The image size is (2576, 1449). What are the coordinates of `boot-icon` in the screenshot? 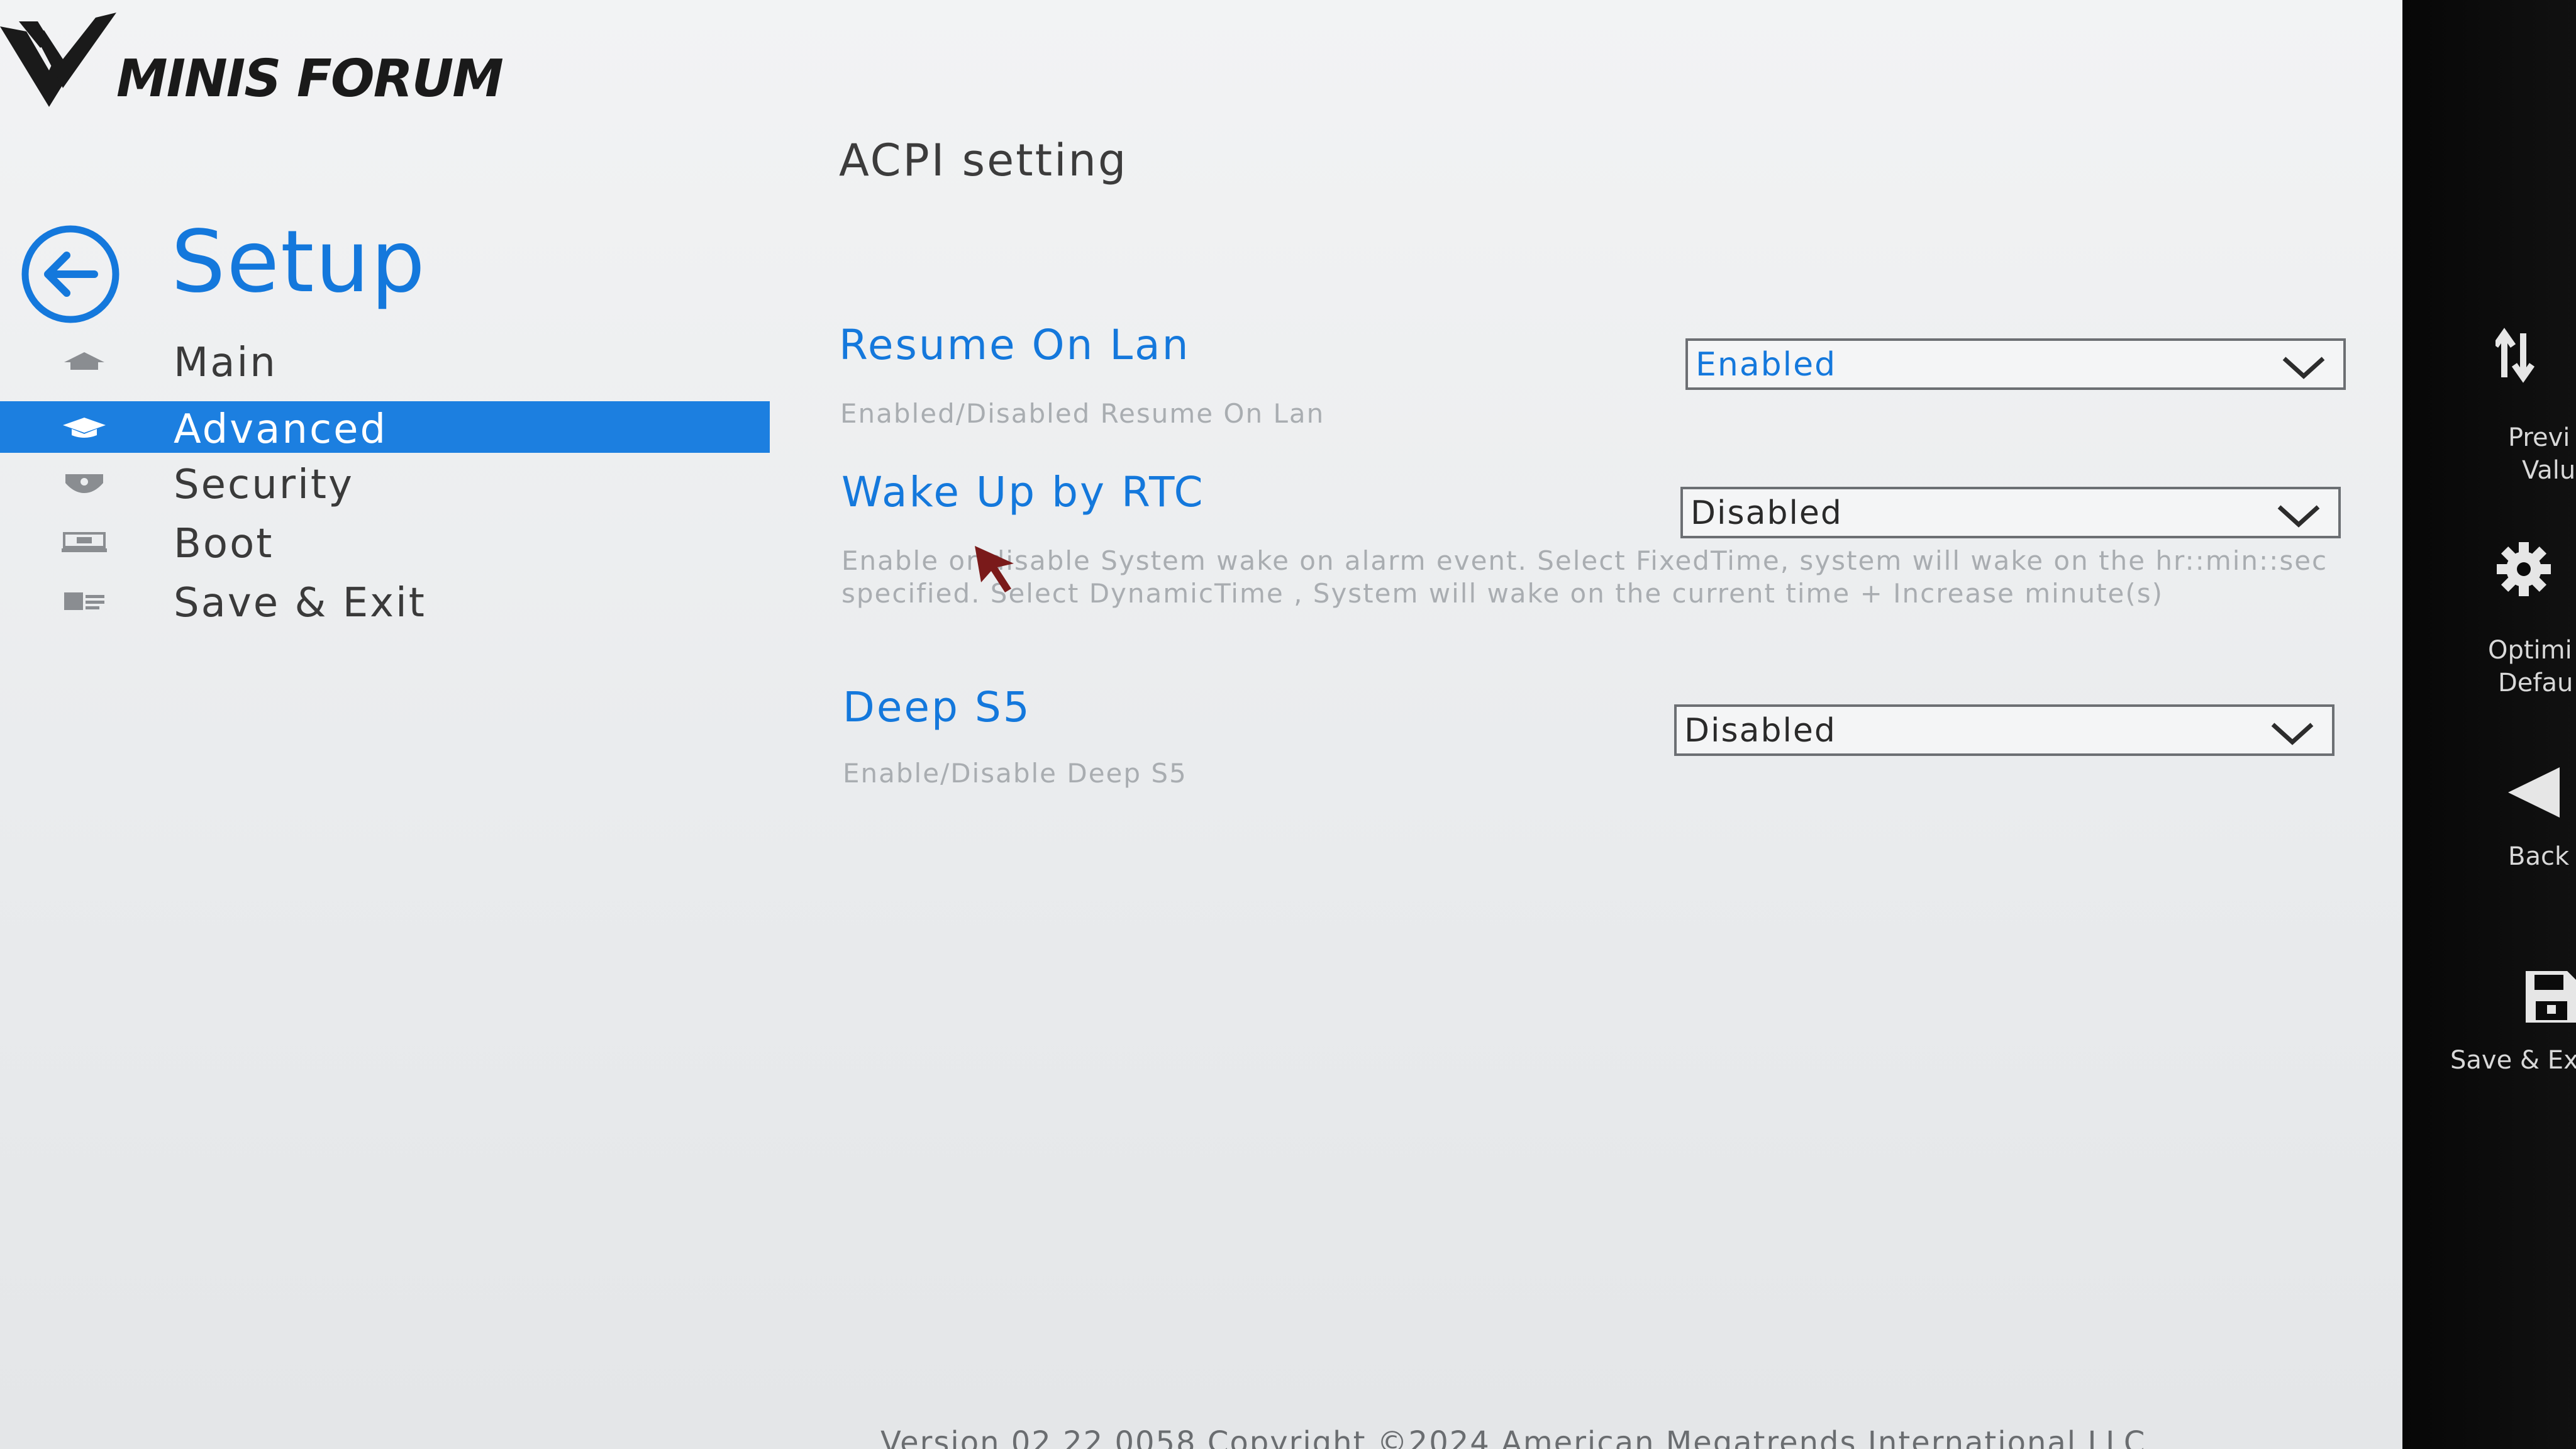 It's located at (84, 542).